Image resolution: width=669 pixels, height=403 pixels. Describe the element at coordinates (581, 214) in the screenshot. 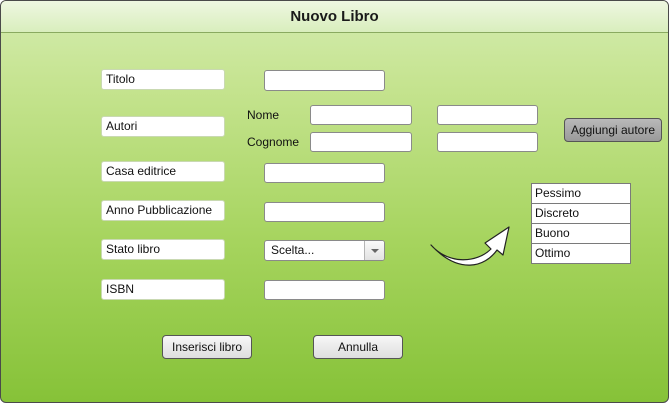

I see `option-discreto: Discreto` at that location.